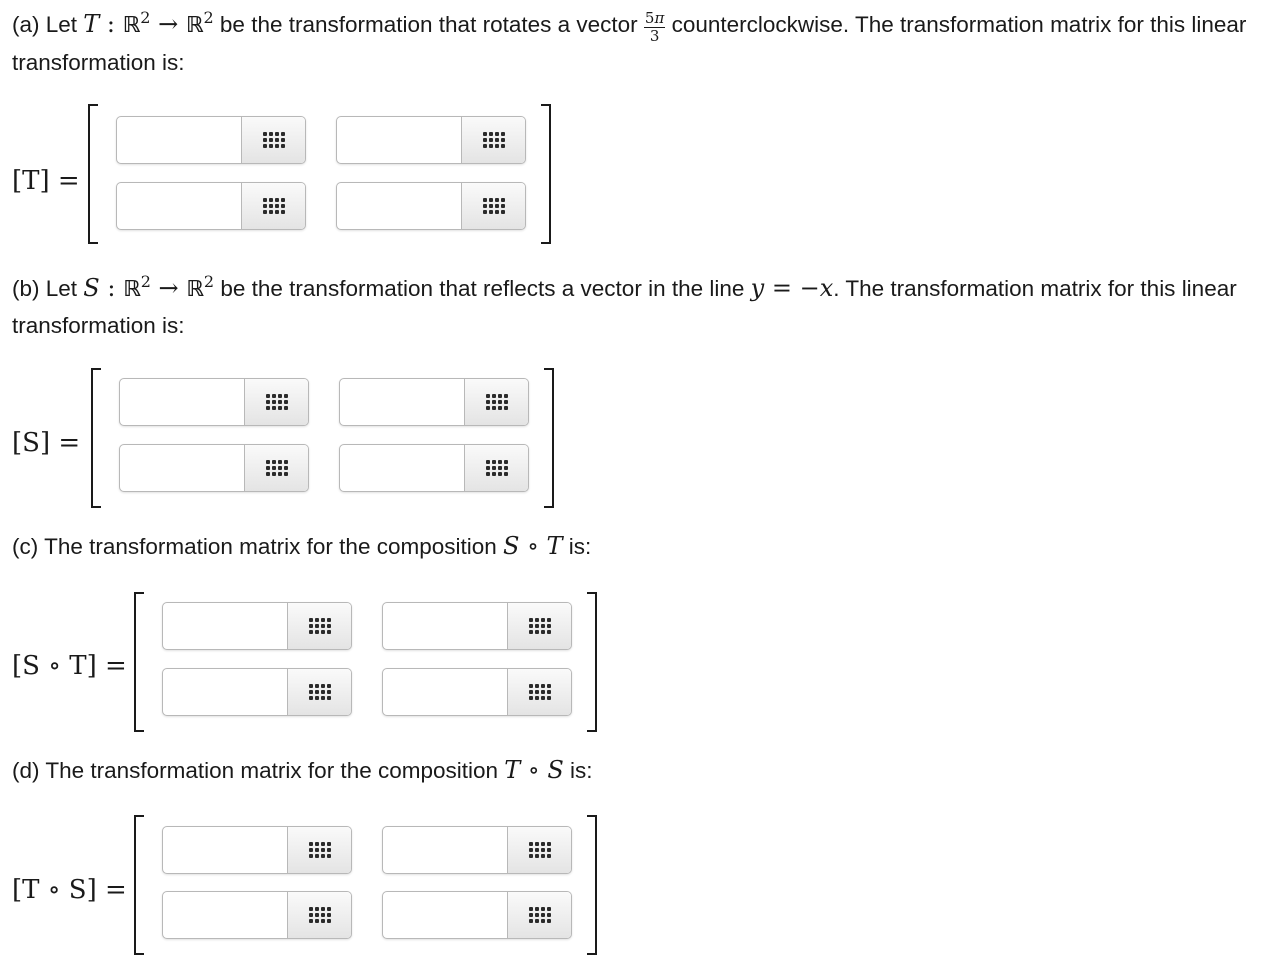 The image size is (1288, 964). Describe the element at coordinates (659, 18) in the screenshot. I see `part-a-frac-pi: π` at that location.